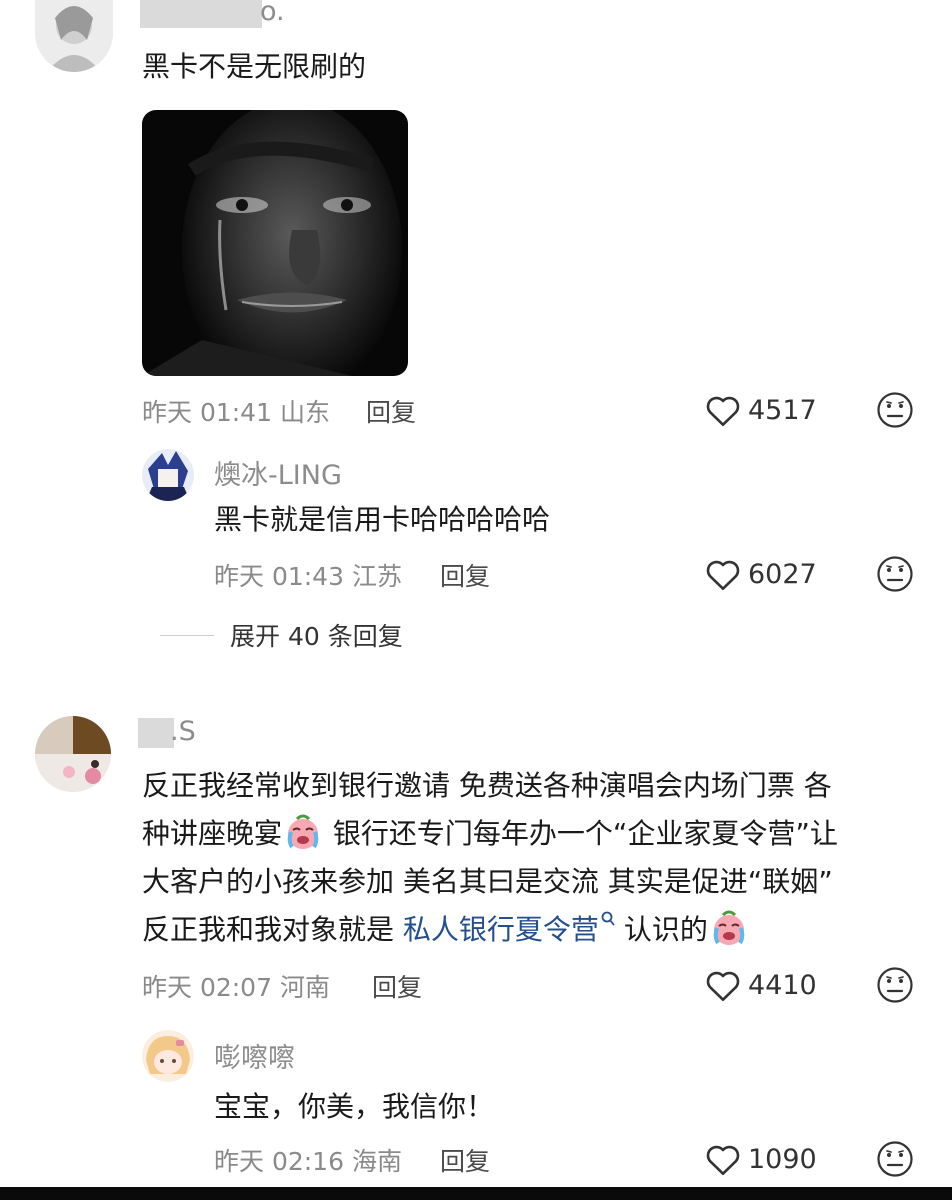 This screenshot has width=952, height=1200. Describe the element at coordinates (376, 576) in the screenshot. I see `reply-location: 江苏` at that location.